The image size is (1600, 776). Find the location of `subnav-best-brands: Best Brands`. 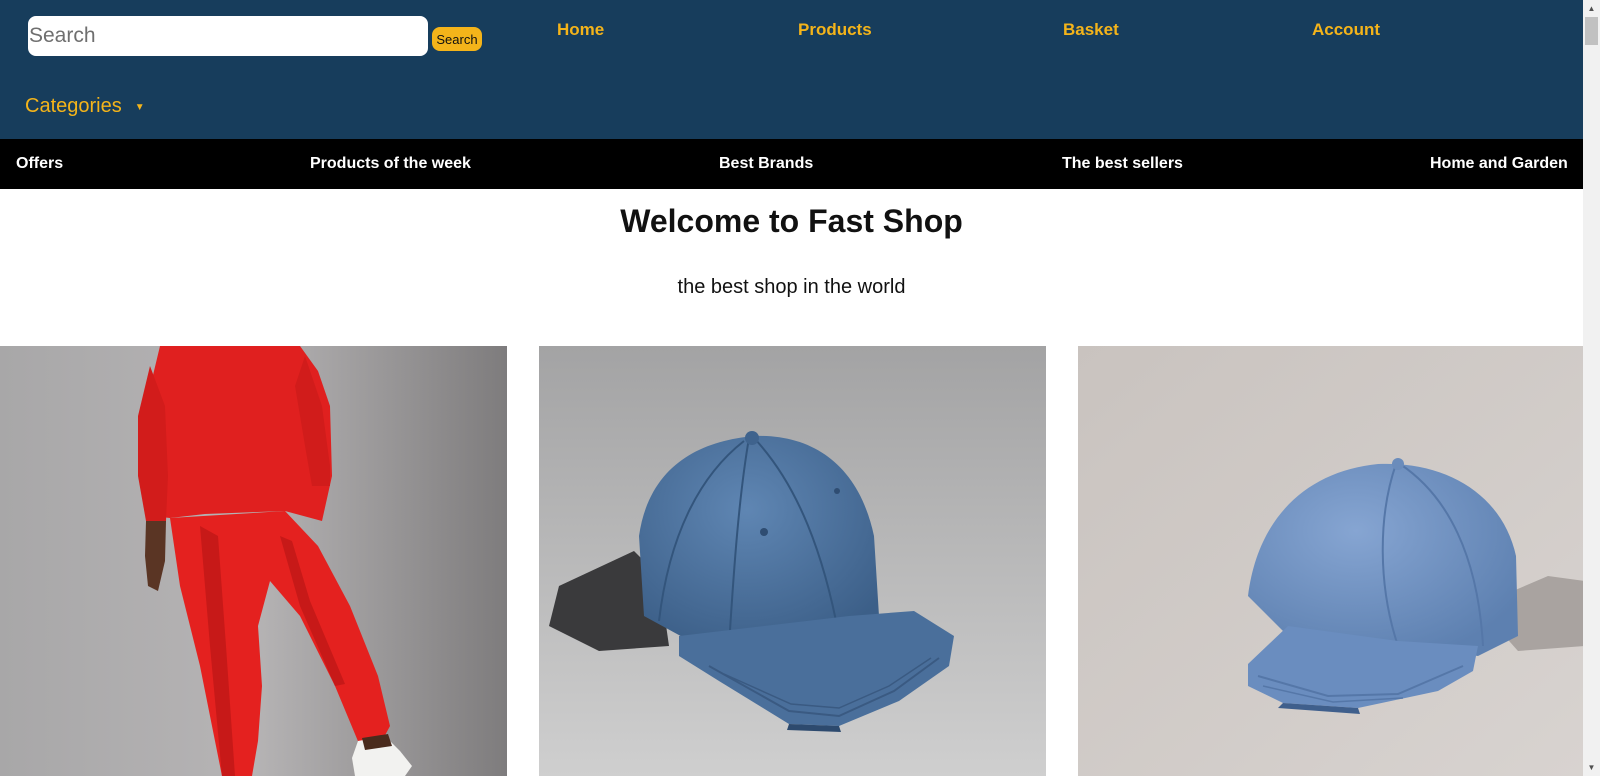

subnav-best-brands: Best Brands is located at coordinates (766, 164).